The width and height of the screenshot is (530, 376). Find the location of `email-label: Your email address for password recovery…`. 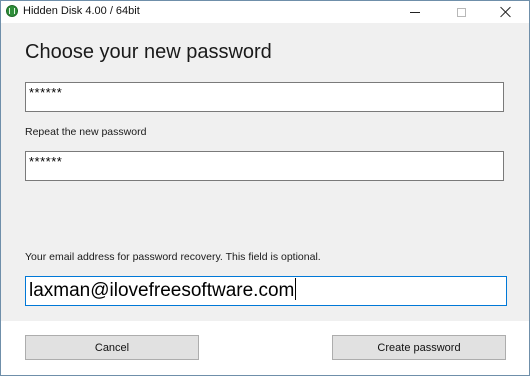

email-label: Your email address for password recovery… is located at coordinates (173, 257).